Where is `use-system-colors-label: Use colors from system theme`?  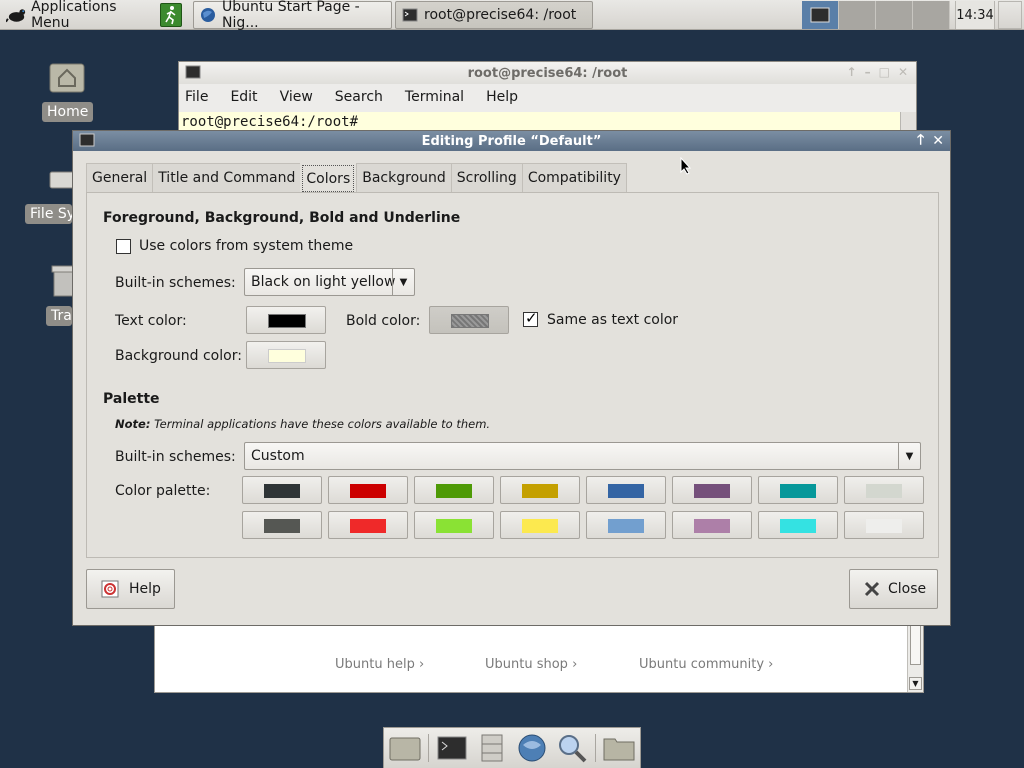
use-system-colors-label: Use colors from system theme is located at coordinates (246, 246).